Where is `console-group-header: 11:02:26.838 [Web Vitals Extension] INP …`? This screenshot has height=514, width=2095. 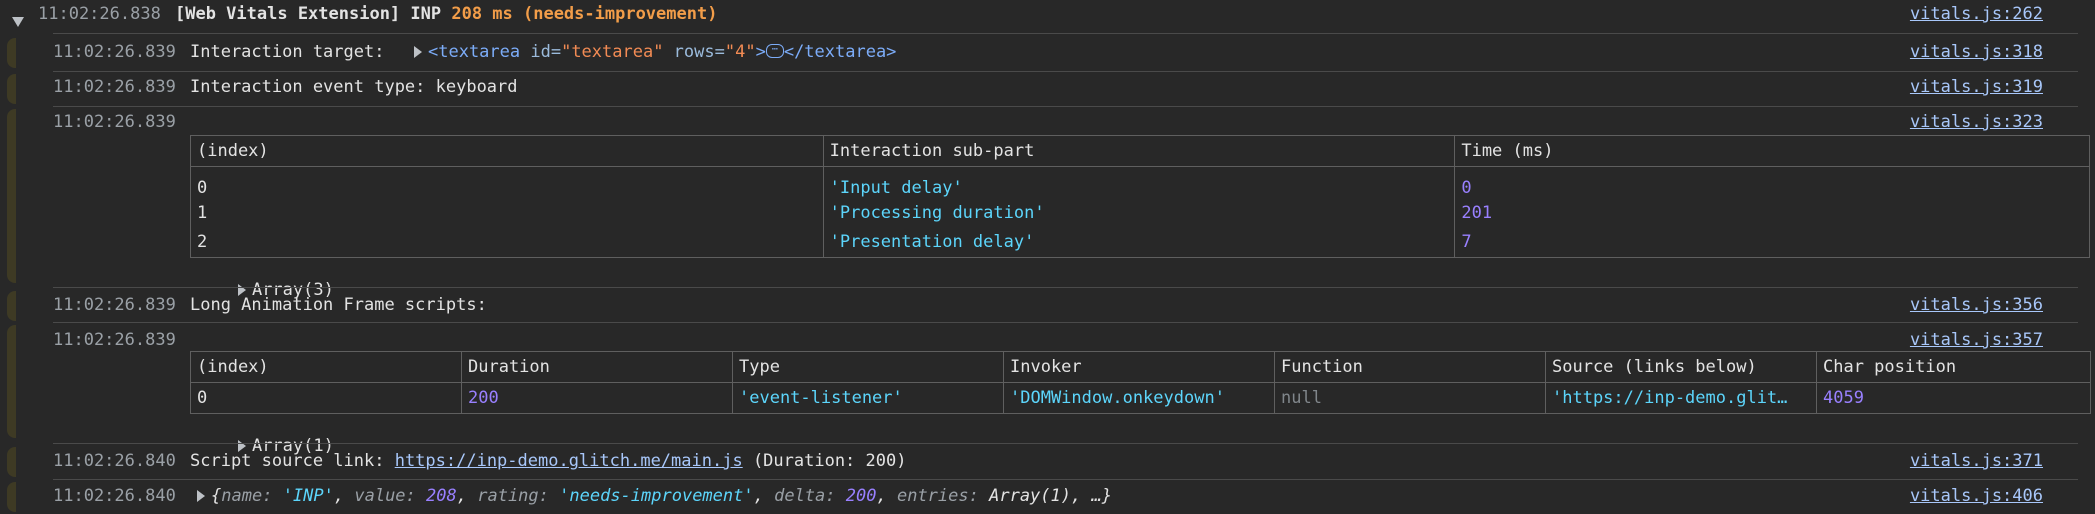
console-group-header: 11:02:26.838 [Web Vitals Extension] INP … is located at coordinates (1047, 17).